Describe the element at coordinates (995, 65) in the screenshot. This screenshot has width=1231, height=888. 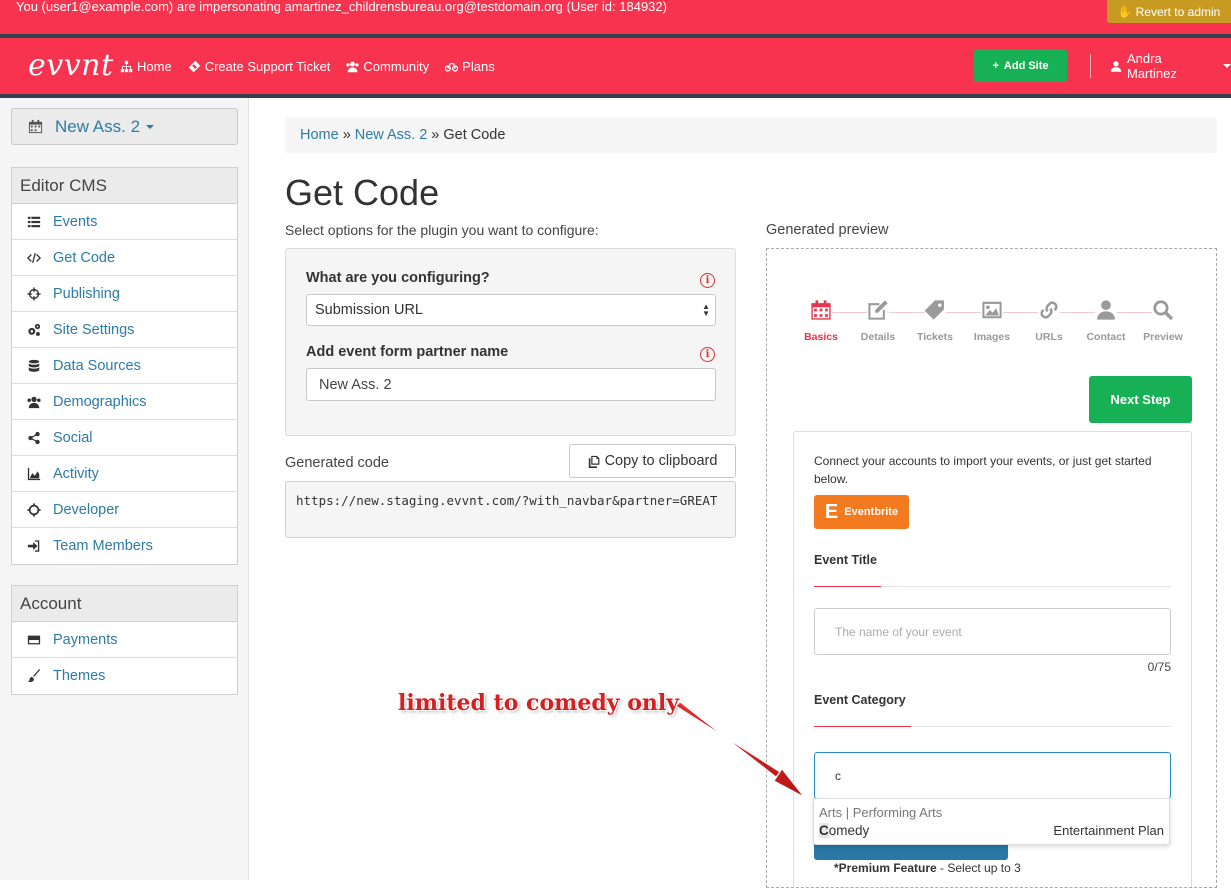
I see `plus-icon: +` at that location.